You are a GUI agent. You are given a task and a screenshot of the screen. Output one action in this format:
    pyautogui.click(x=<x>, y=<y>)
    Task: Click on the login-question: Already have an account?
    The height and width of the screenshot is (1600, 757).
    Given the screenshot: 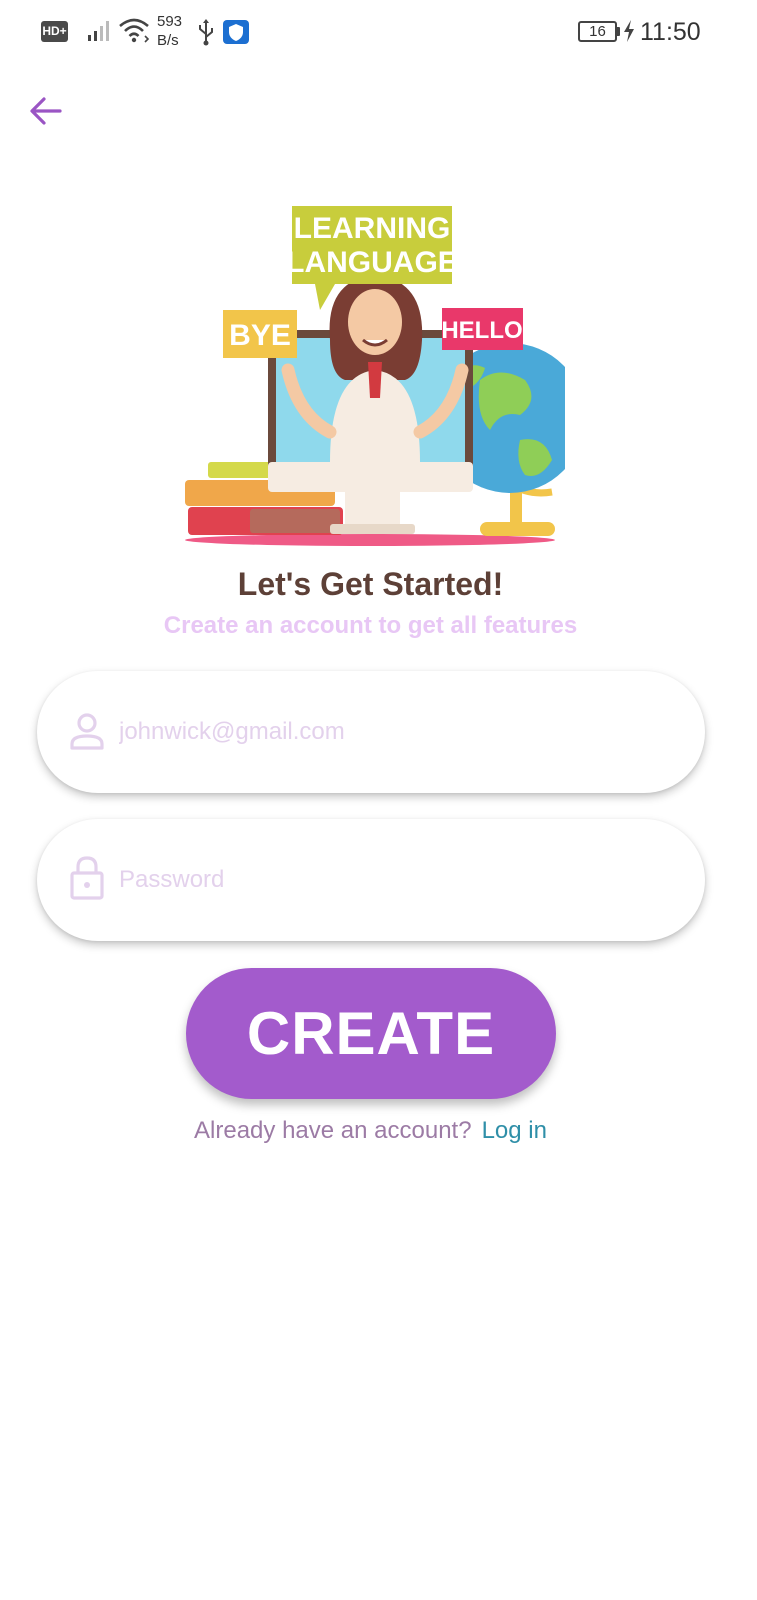 What is the action you would take?
    pyautogui.click(x=333, y=1130)
    